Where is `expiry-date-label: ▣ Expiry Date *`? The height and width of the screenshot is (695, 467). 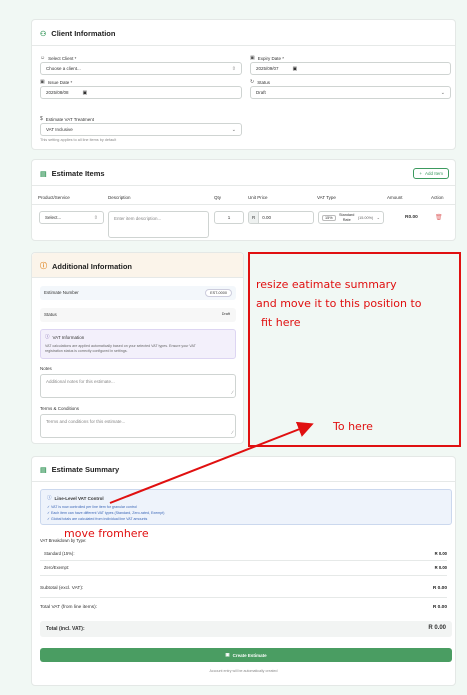
expiry-date-label: ▣ Expiry Date * is located at coordinates (267, 58).